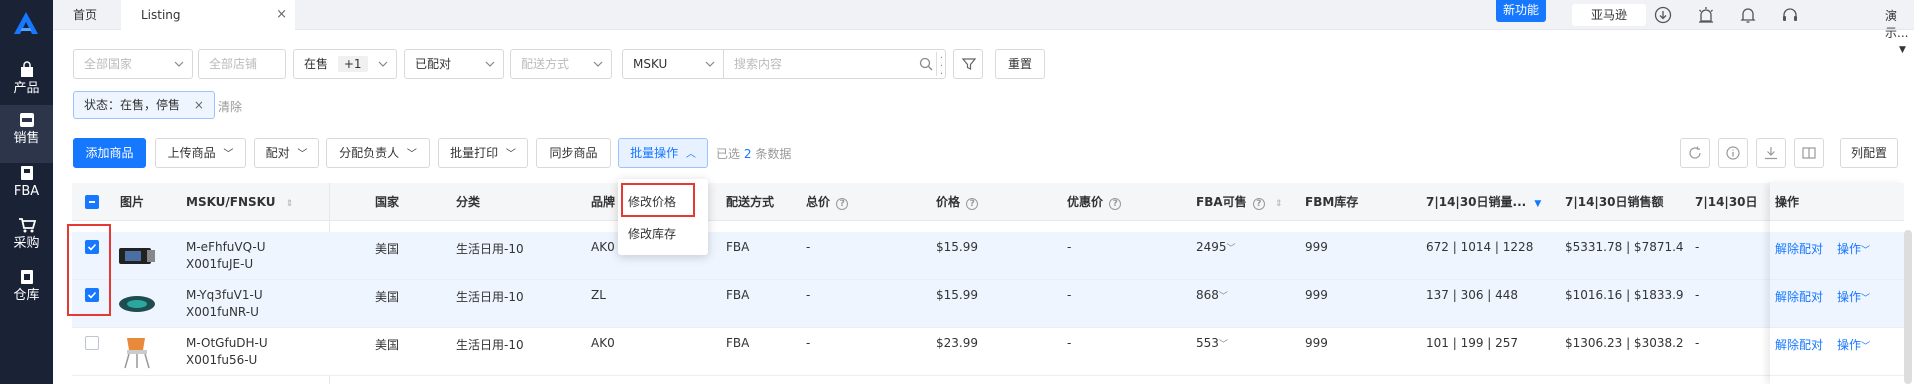 Image resolution: width=1914 pixels, height=384 pixels. What do you see at coordinates (750, 202) in the screenshot?
I see `th-delivery: 配送方式` at bounding box center [750, 202].